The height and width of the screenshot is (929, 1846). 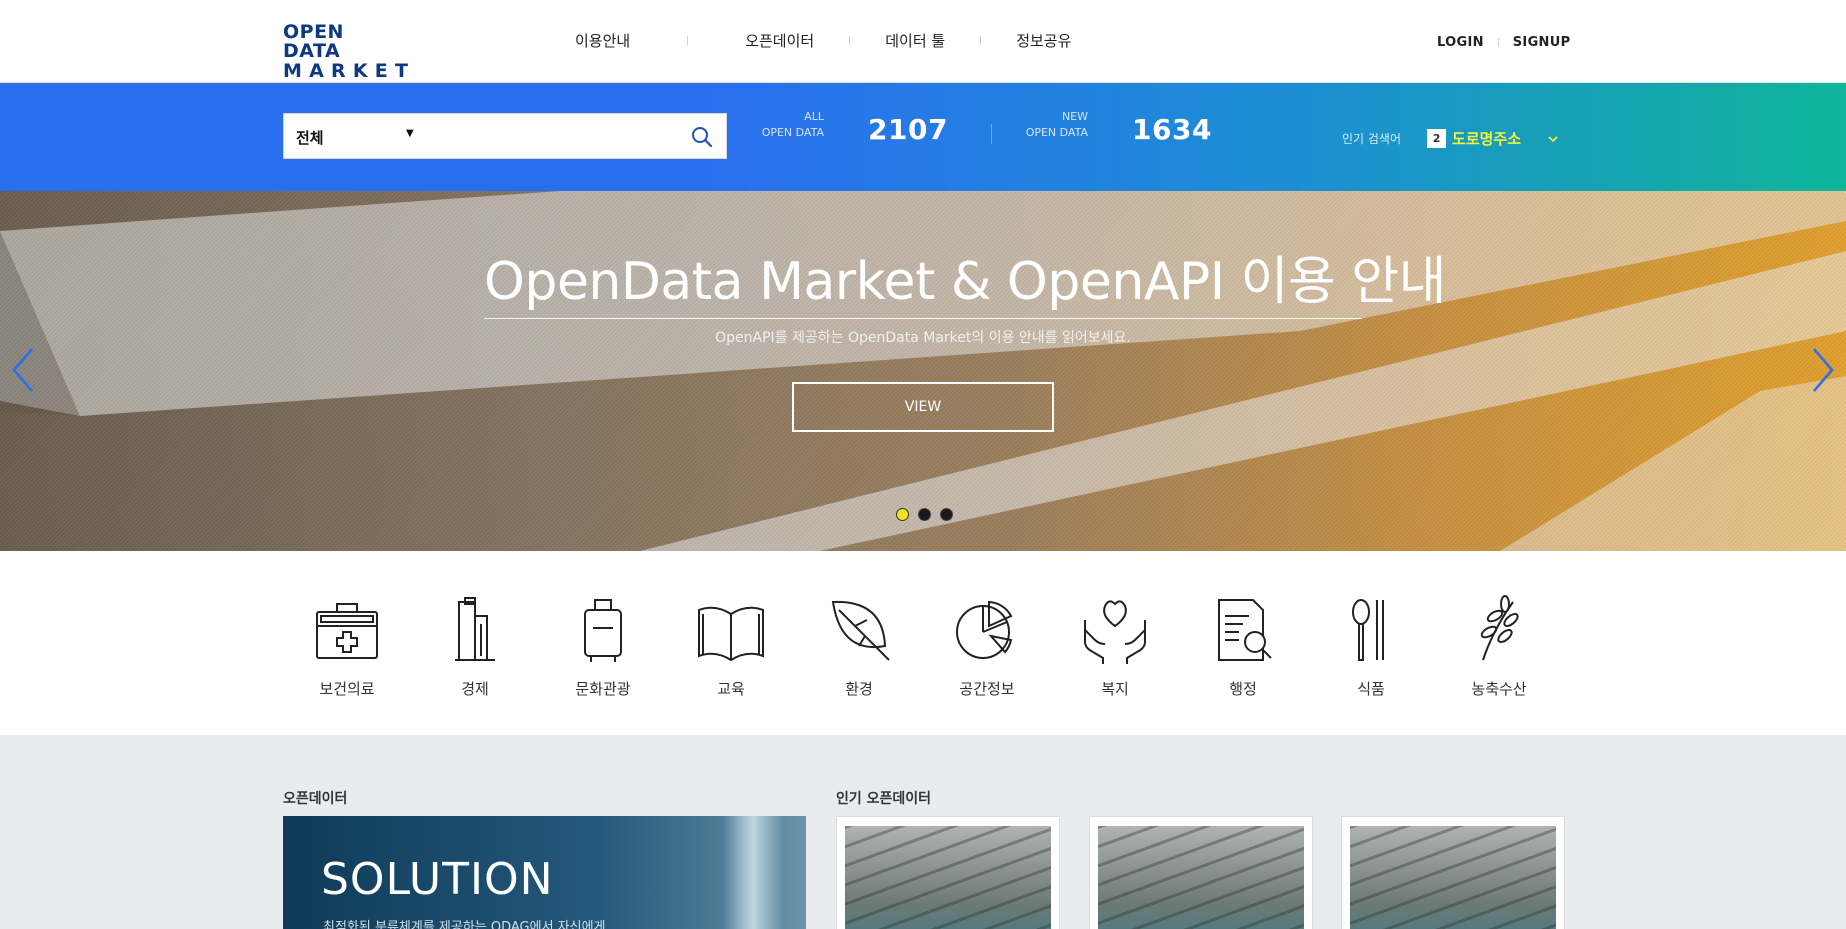 I want to click on category-label: 식품, so click(x=1371, y=689).